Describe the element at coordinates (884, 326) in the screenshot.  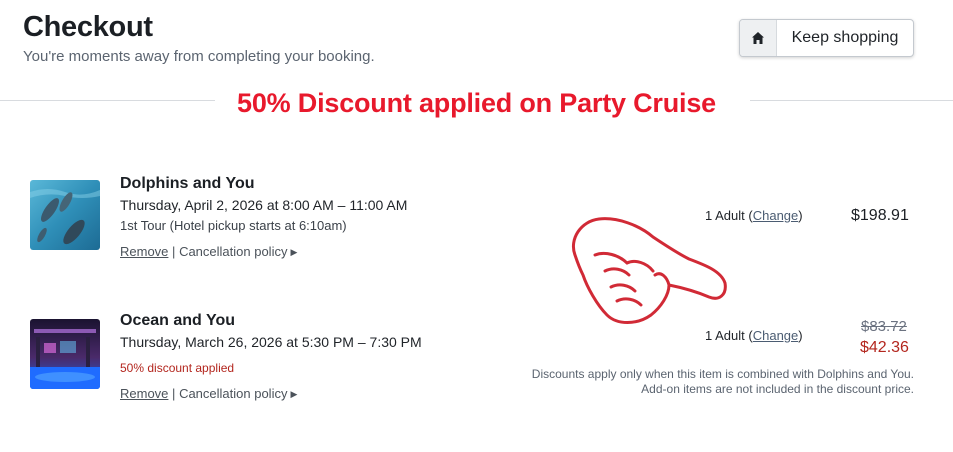
I see `original-price: $83.72` at that location.